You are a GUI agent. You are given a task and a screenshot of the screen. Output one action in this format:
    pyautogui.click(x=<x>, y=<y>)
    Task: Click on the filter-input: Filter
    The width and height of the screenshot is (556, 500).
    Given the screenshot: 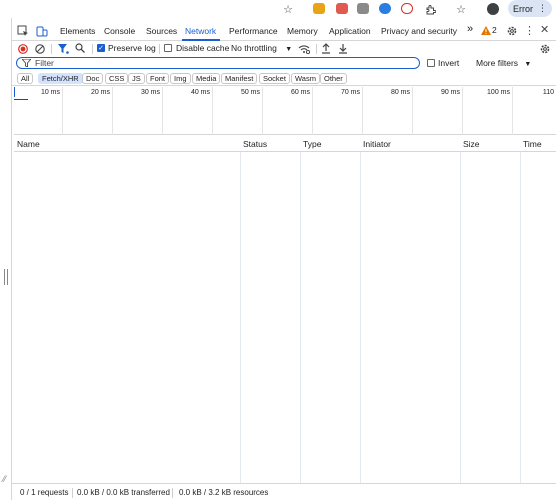 What is the action you would take?
    pyautogui.click(x=218, y=63)
    